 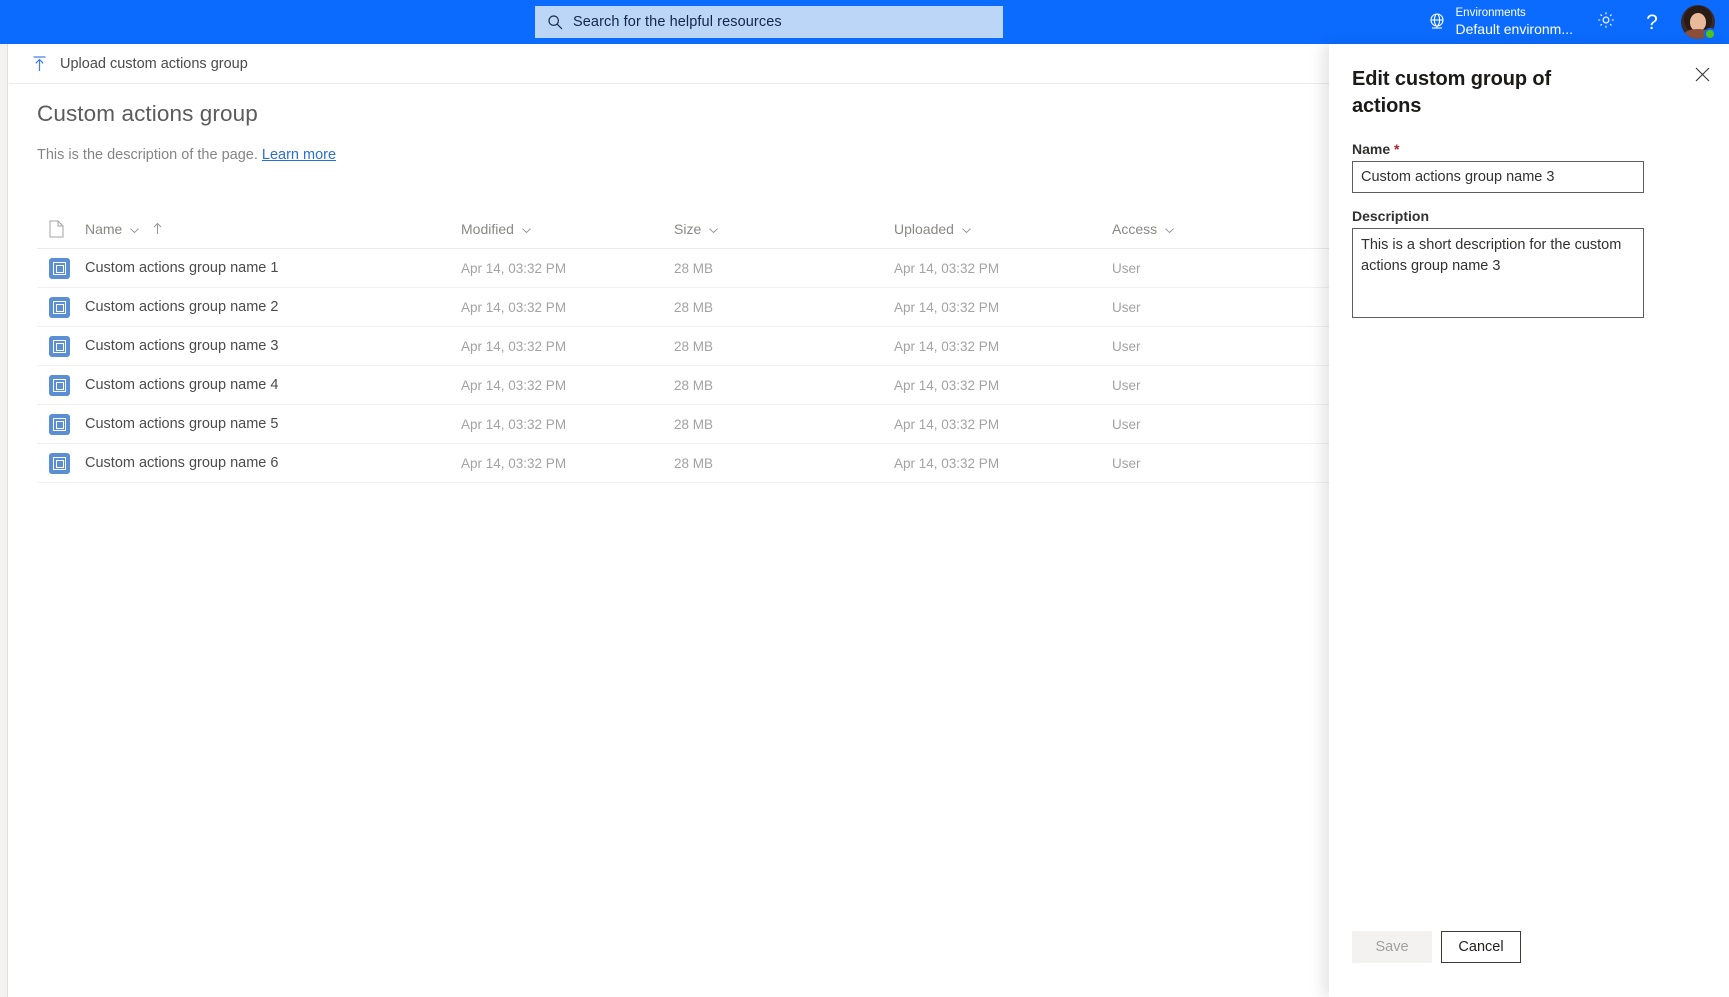 I want to click on search-icon, so click(x=555, y=22).